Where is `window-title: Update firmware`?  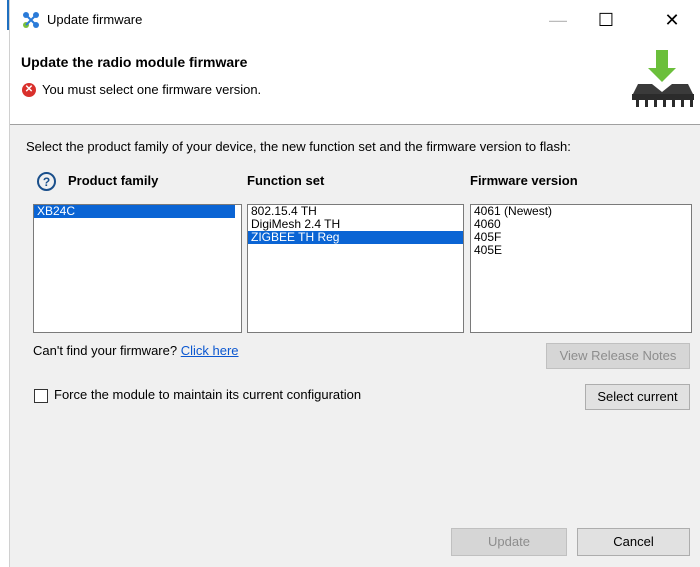
window-title: Update firmware is located at coordinates (95, 19).